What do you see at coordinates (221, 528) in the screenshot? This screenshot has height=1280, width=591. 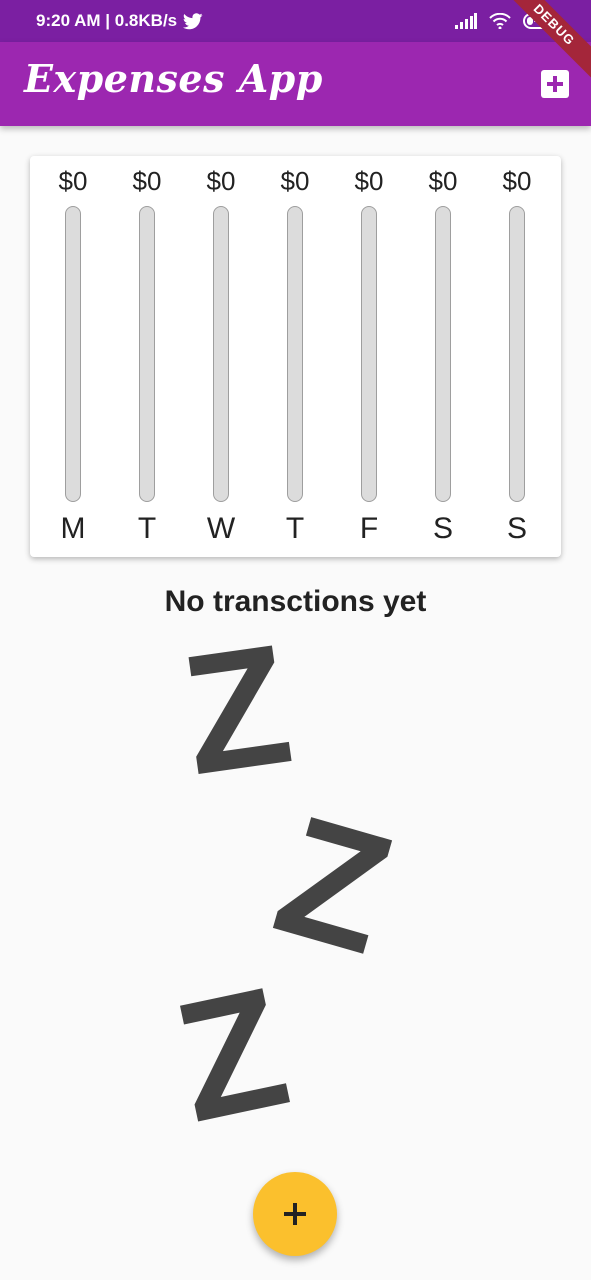 I see `bar-day-label: W` at bounding box center [221, 528].